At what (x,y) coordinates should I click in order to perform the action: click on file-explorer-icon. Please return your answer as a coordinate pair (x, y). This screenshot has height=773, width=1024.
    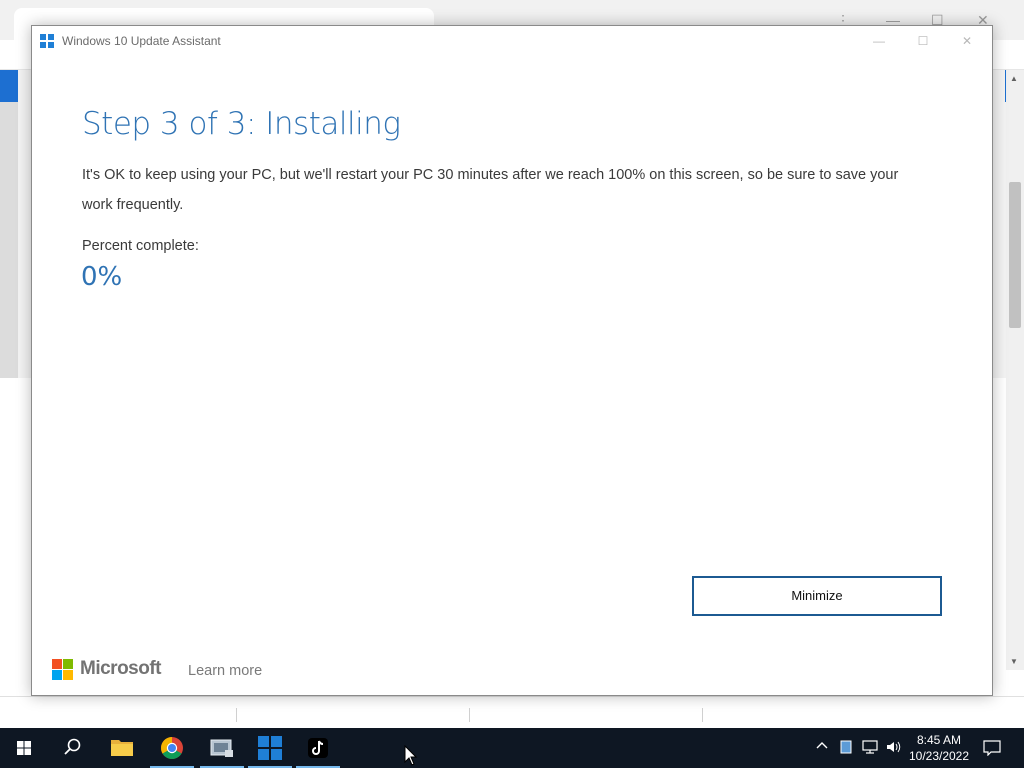
    Looking at the image, I should click on (122, 748).